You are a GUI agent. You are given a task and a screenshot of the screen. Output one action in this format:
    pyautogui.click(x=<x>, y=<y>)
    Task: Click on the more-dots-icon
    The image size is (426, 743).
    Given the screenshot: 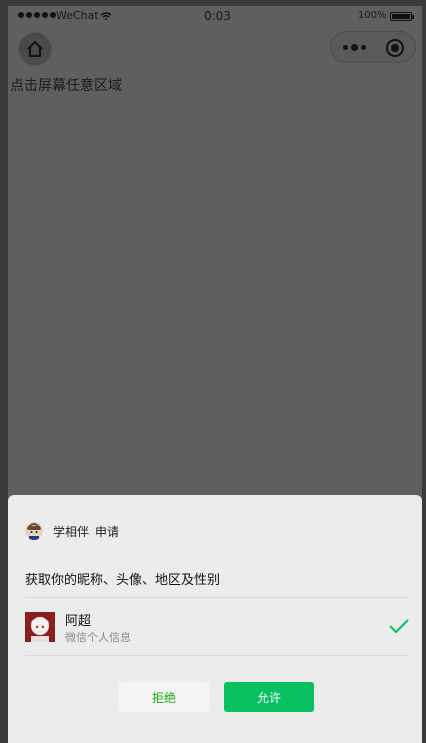 What is the action you would take?
    pyautogui.click(x=354, y=47)
    